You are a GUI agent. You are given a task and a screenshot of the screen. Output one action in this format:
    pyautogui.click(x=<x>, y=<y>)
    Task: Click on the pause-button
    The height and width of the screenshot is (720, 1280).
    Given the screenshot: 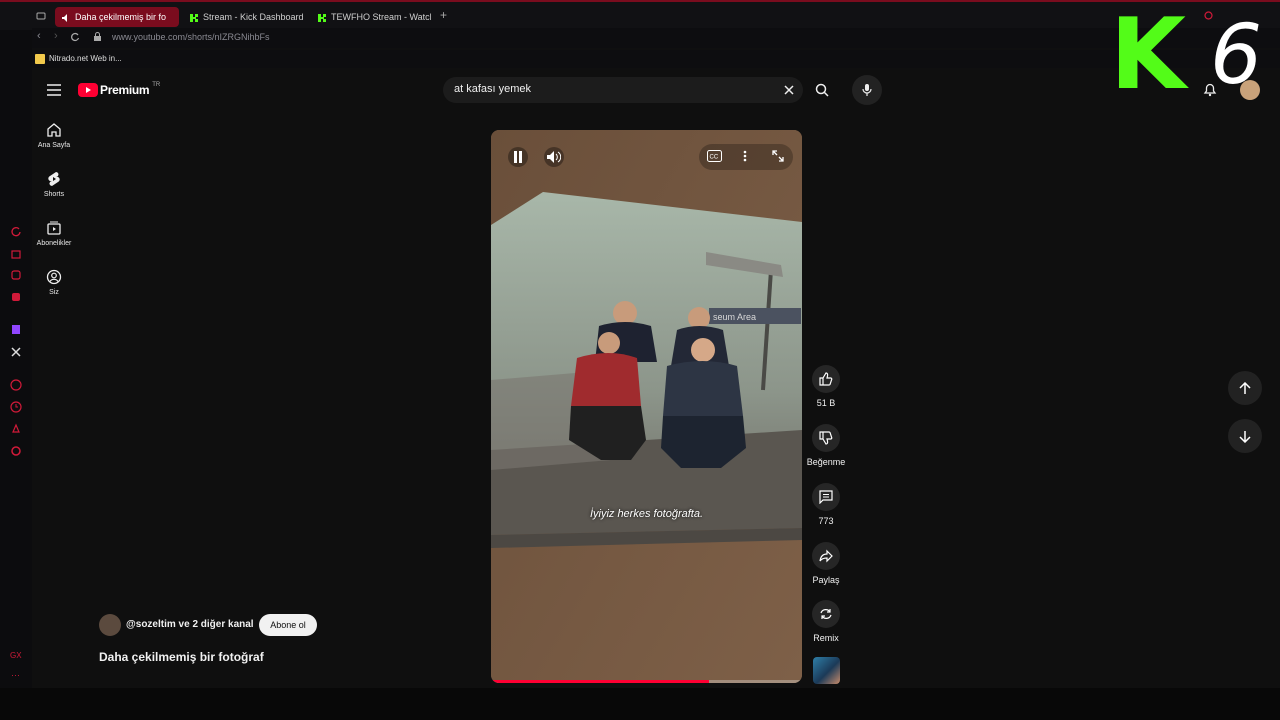 What is the action you would take?
    pyautogui.click(x=518, y=157)
    